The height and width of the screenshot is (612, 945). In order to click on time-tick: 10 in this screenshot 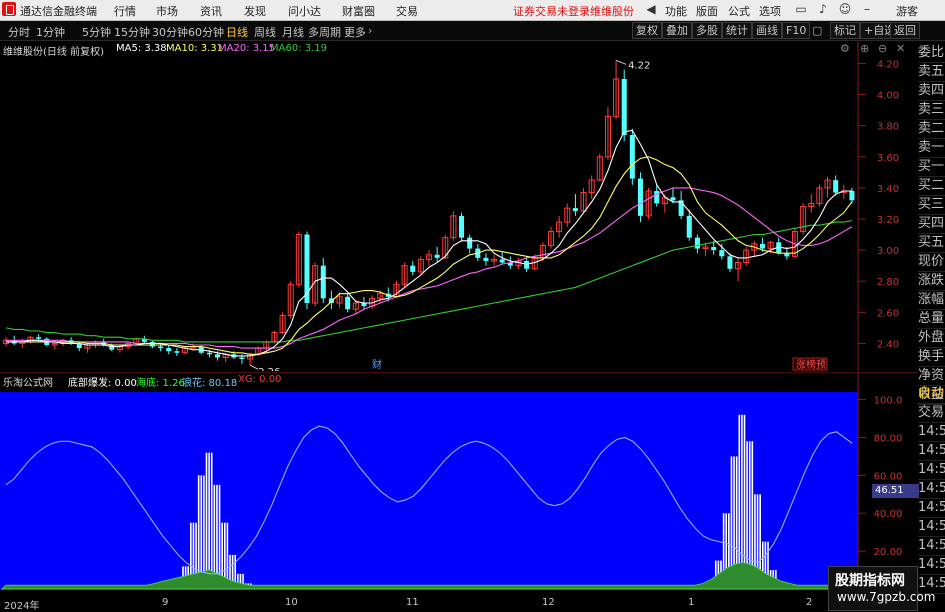, I will do `click(291, 602)`.